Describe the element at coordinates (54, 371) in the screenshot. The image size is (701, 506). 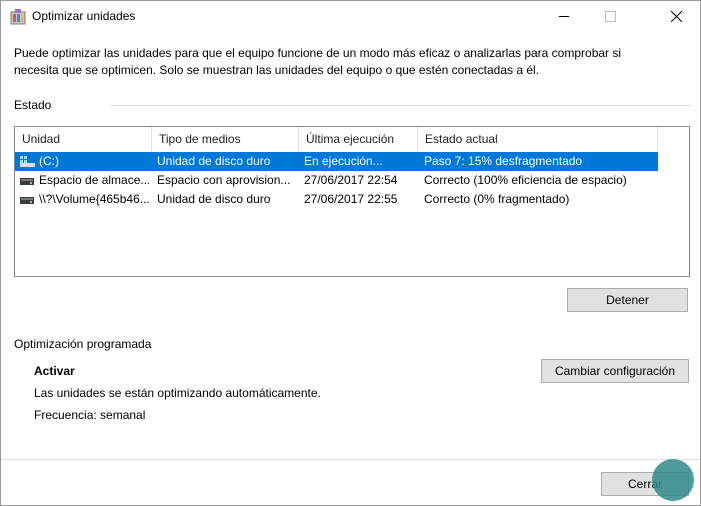
I see `schedule-state: Activar` at that location.